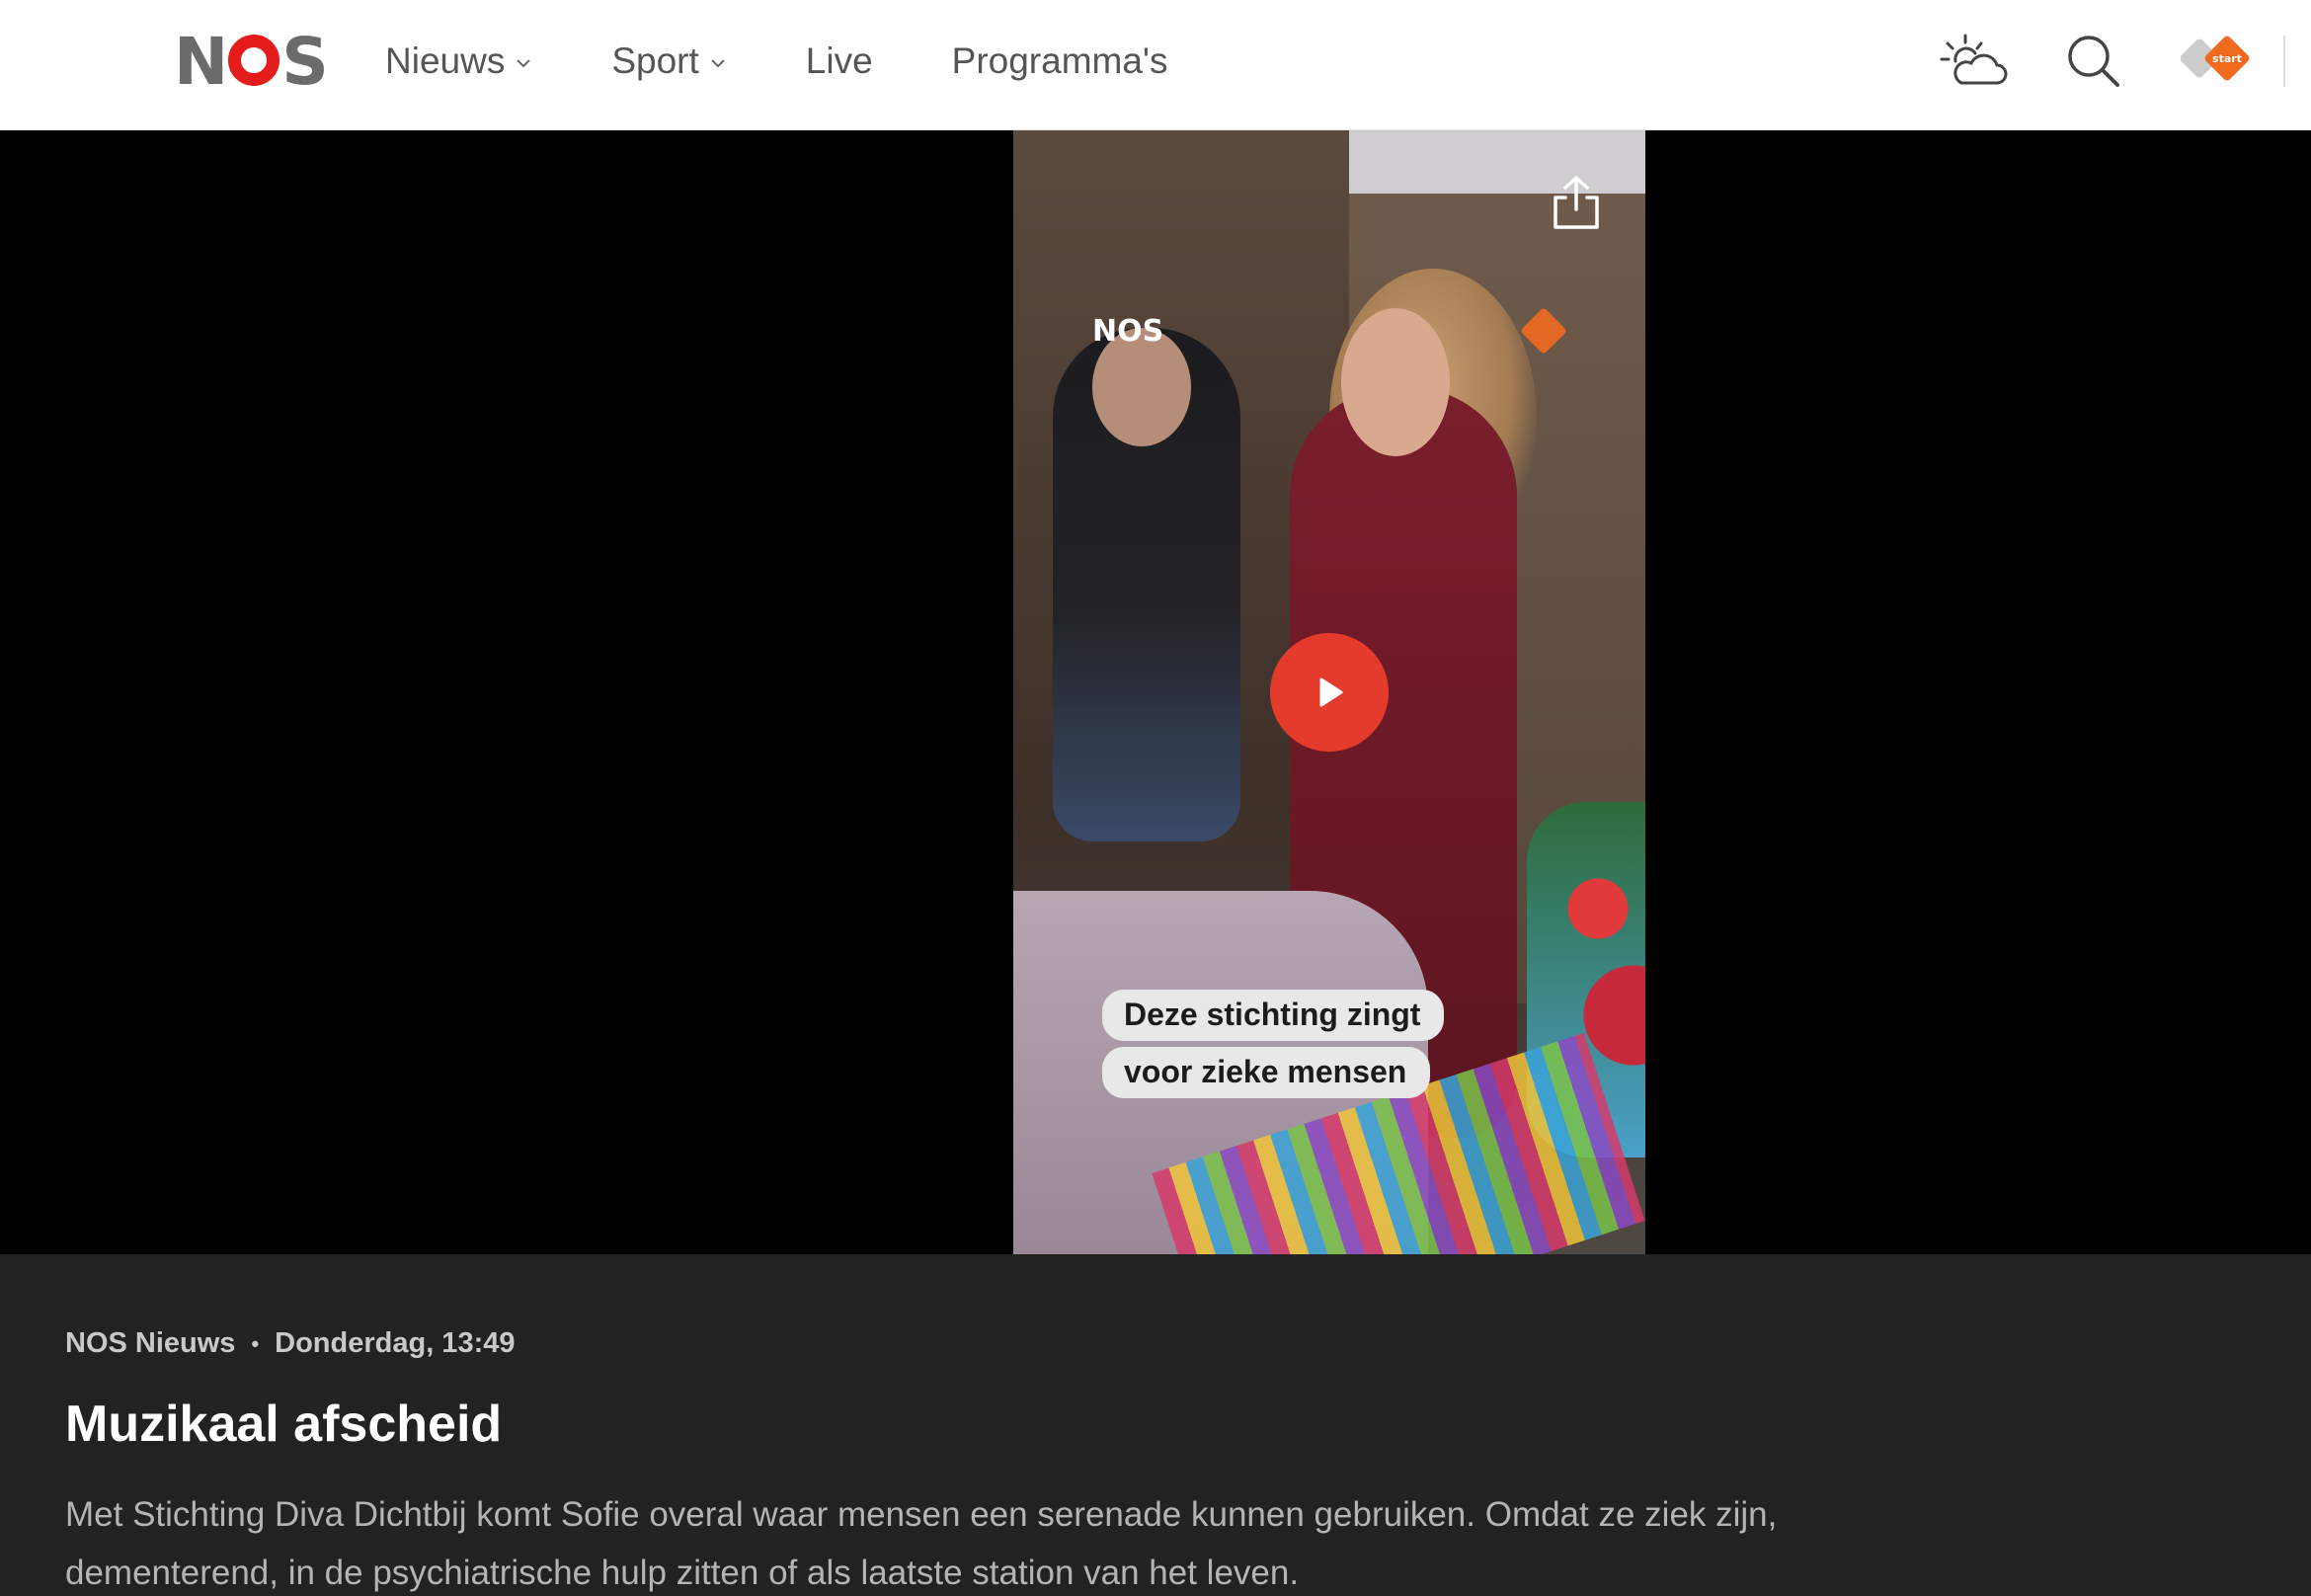 The width and height of the screenshot is (2311, 1596). What do you see at coordinates (1974, 61) in the screenshot?
I see `weather-icon` at bounding box center [1974, 61].